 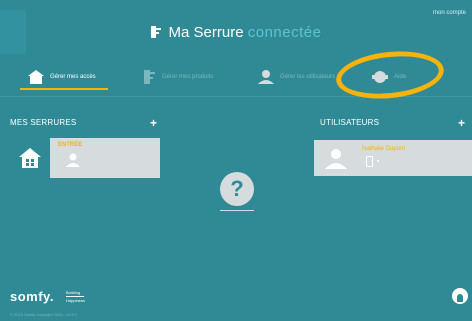 What do you see at coordinates (73, 77) in the screenshot?
I see `tab-label: Gérer mes accès` at bounding box center [73, 77].